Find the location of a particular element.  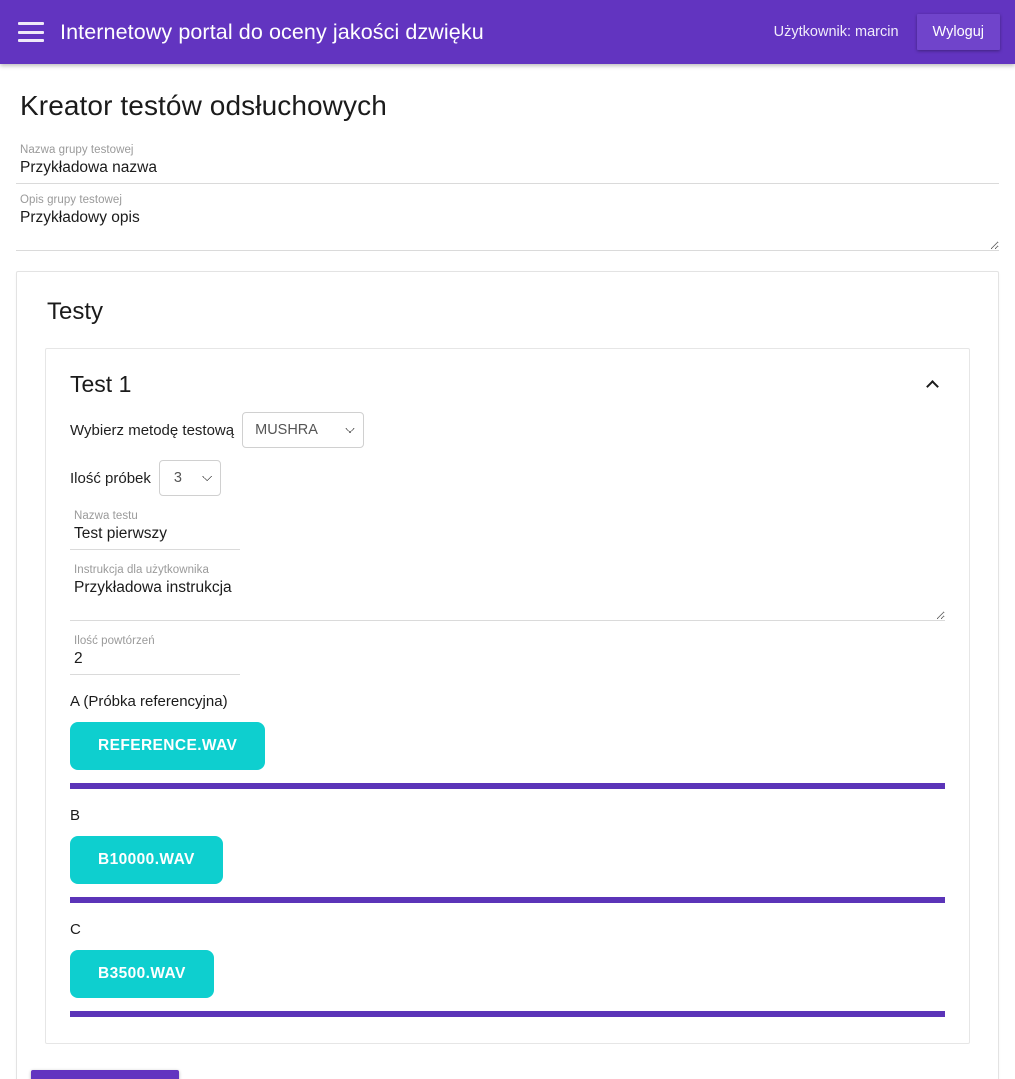

repetitions-field: Ilość powtórzeń is located at coordinates (507, 655).